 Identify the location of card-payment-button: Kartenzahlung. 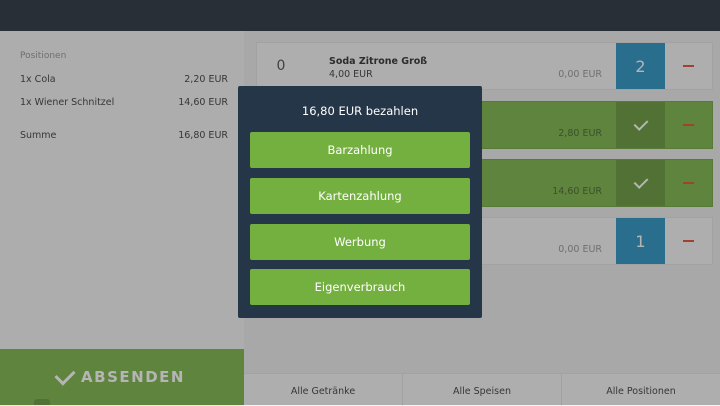
(360, 196).